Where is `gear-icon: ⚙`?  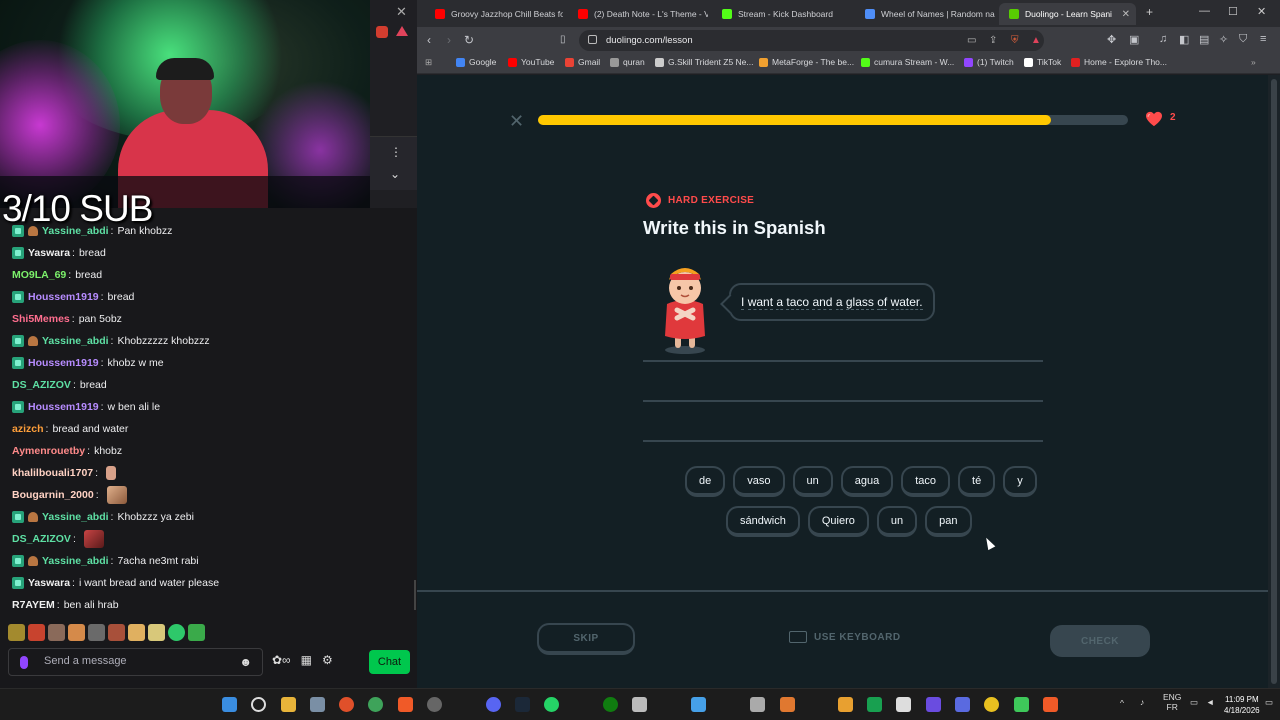
gear-icon: ⚙ is located at coordinates (327, 660).